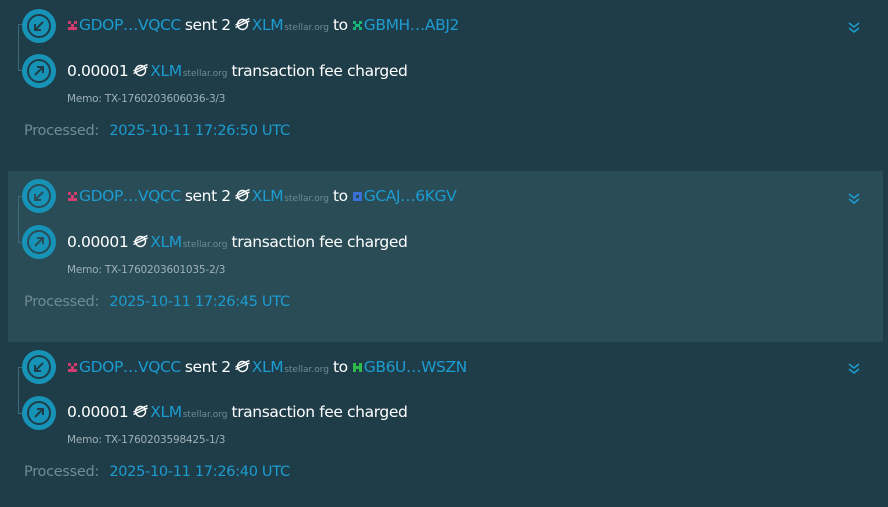 The width and height of the screenshot is (888, 507). I want to click on processed-row: Processed: 2025-10-11 17:26:40 UTC, so click(157, 472).